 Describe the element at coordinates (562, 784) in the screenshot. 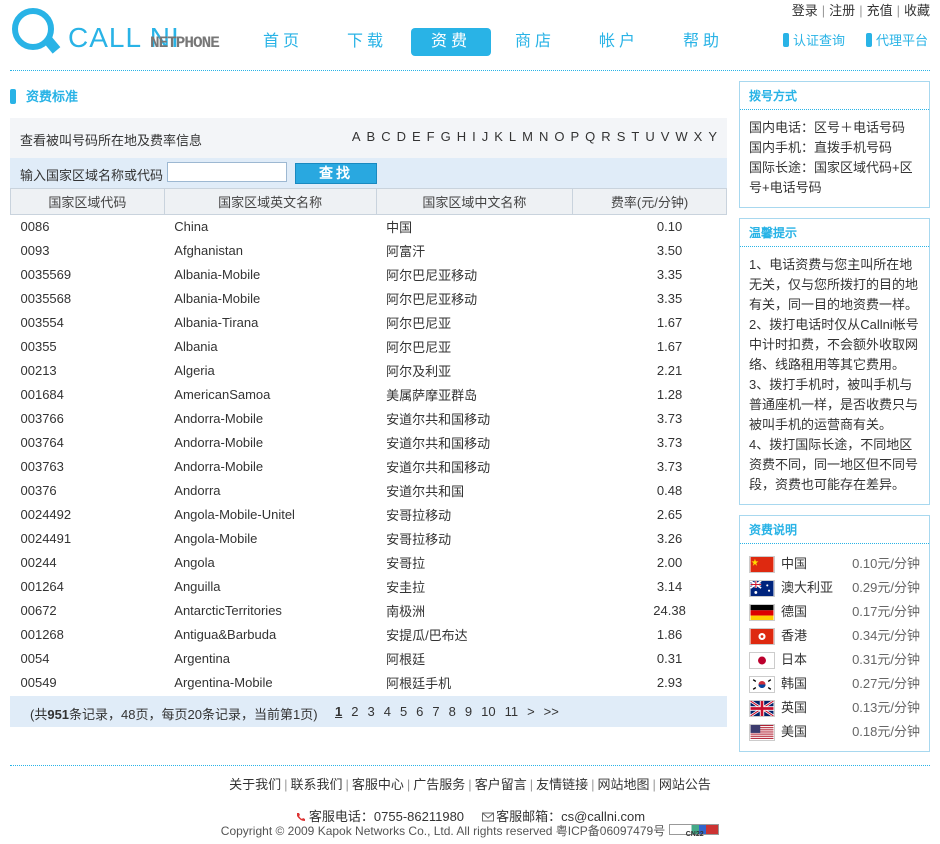

I see `footer-link: 友情链接` at that location.